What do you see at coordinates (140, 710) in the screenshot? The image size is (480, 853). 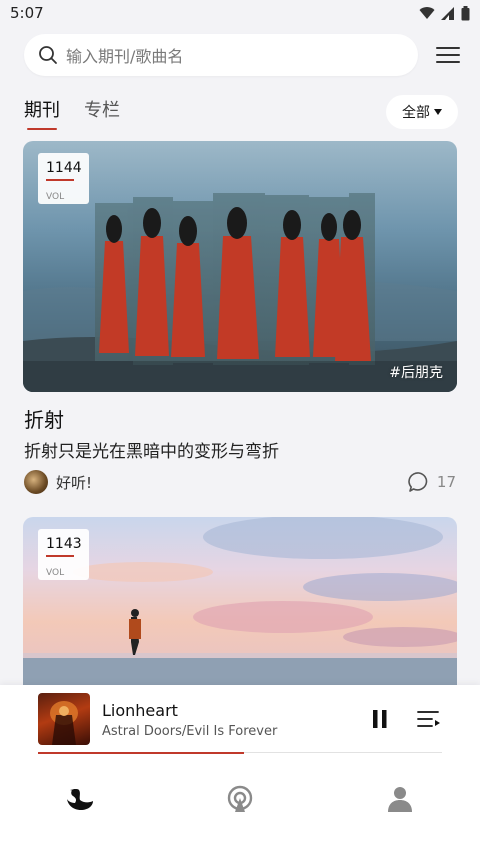 I see `track-title: Lionheart` at bounding box center [140, 710].